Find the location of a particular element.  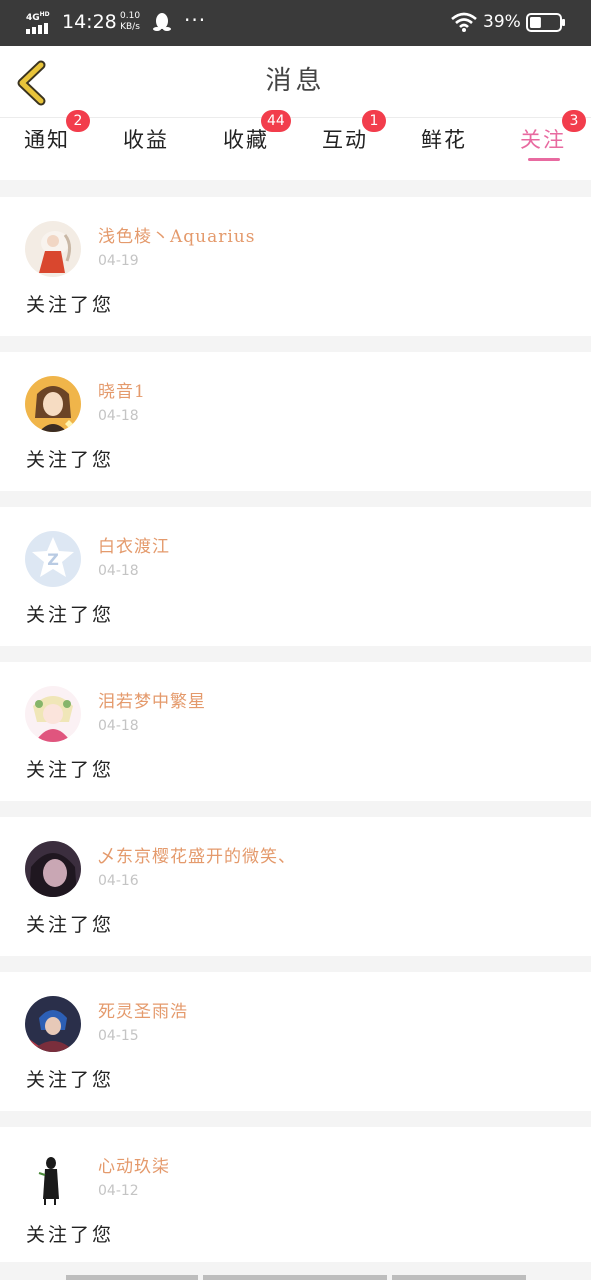

username: 死灵圣雨浩 is located at coordinates (143, 1012).